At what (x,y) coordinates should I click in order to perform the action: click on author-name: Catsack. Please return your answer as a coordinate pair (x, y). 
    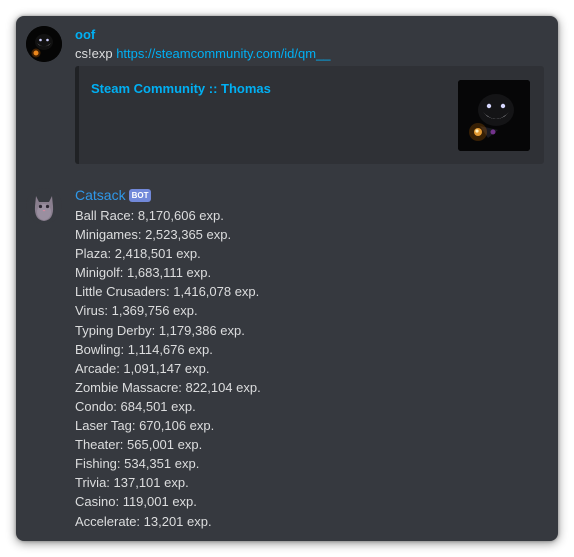
    Looking at the image, I should click on (100, 195).